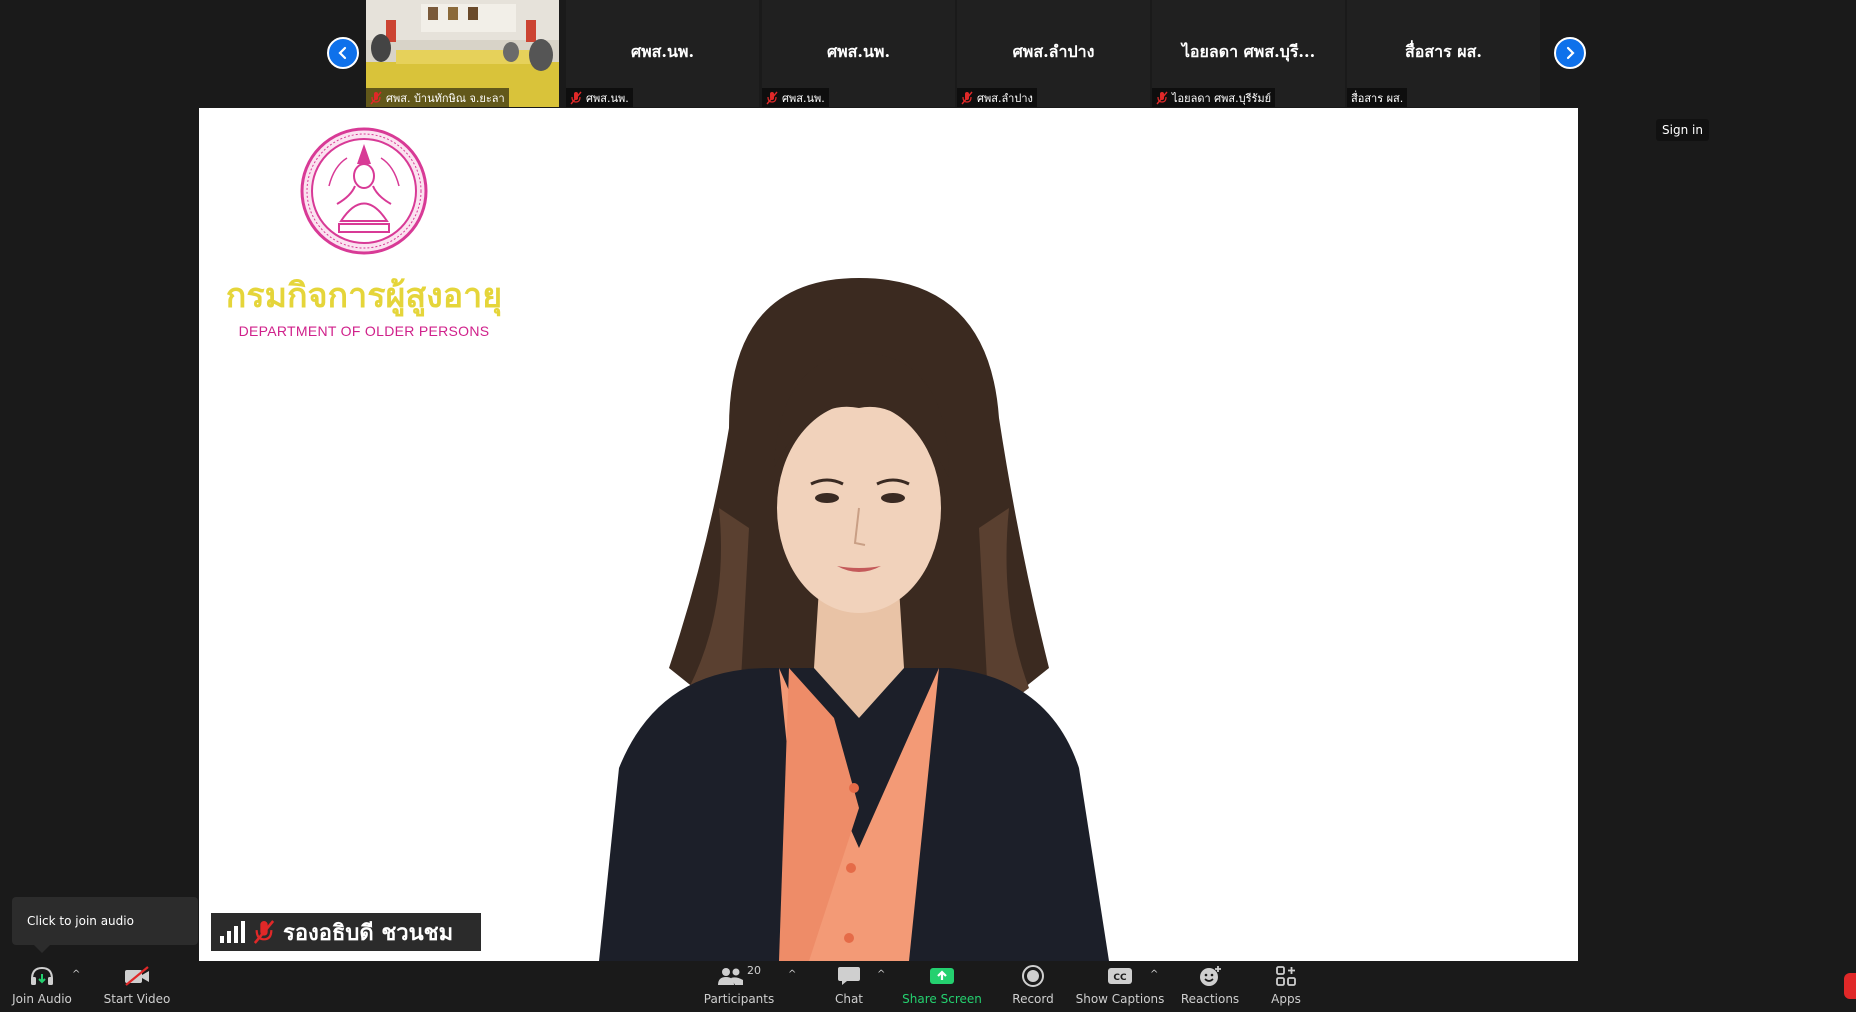 Image resolution: width=1856 pixels, height=1012 pixels. I want to click on join-audio-tooltip: Click to join audio, so click(105, 921).